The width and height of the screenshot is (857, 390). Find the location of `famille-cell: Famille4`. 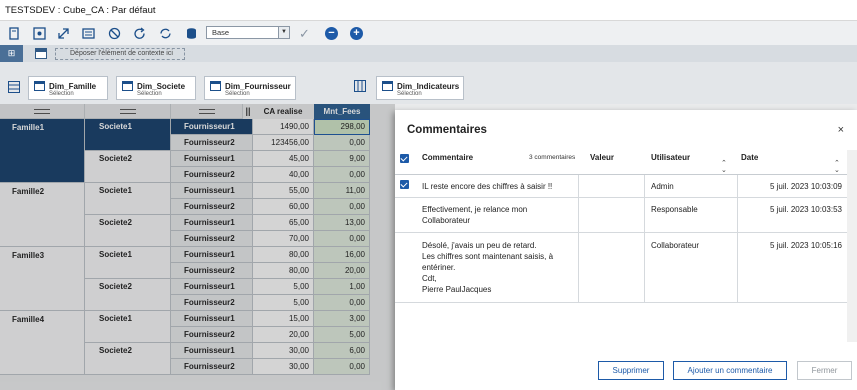

famille-cell: Famille4 is located at coordinates (42, 343).